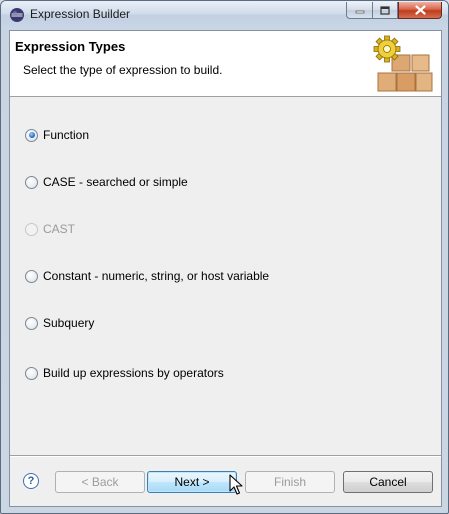 This screenshot has width=449, height=514. I want to click on option-function: Function, so click(57, 135).